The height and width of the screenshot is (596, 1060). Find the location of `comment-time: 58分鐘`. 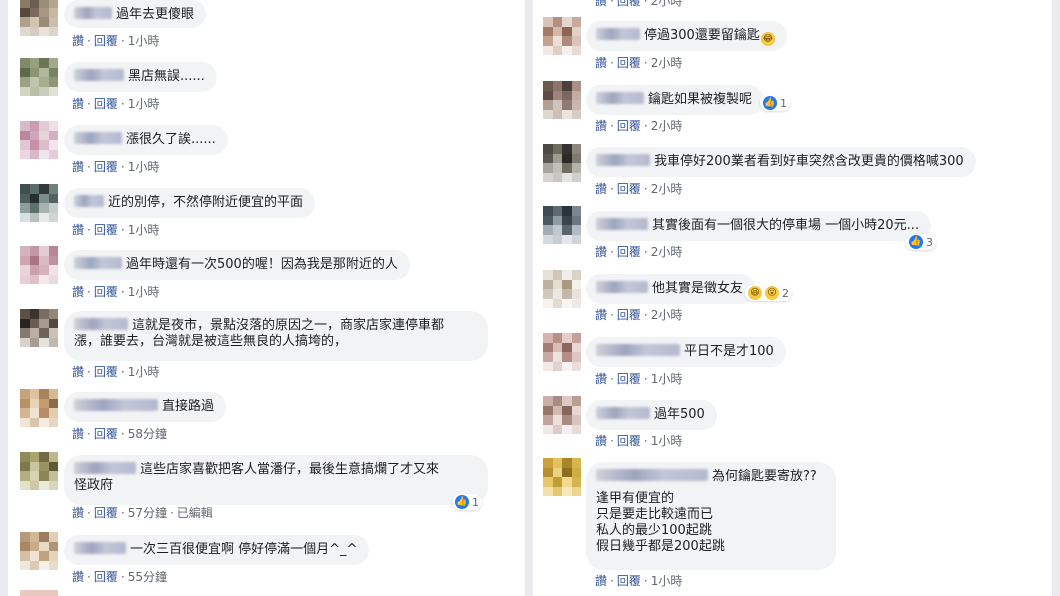

comment-time: 58分鐘 is located at coordinates (147, 434).